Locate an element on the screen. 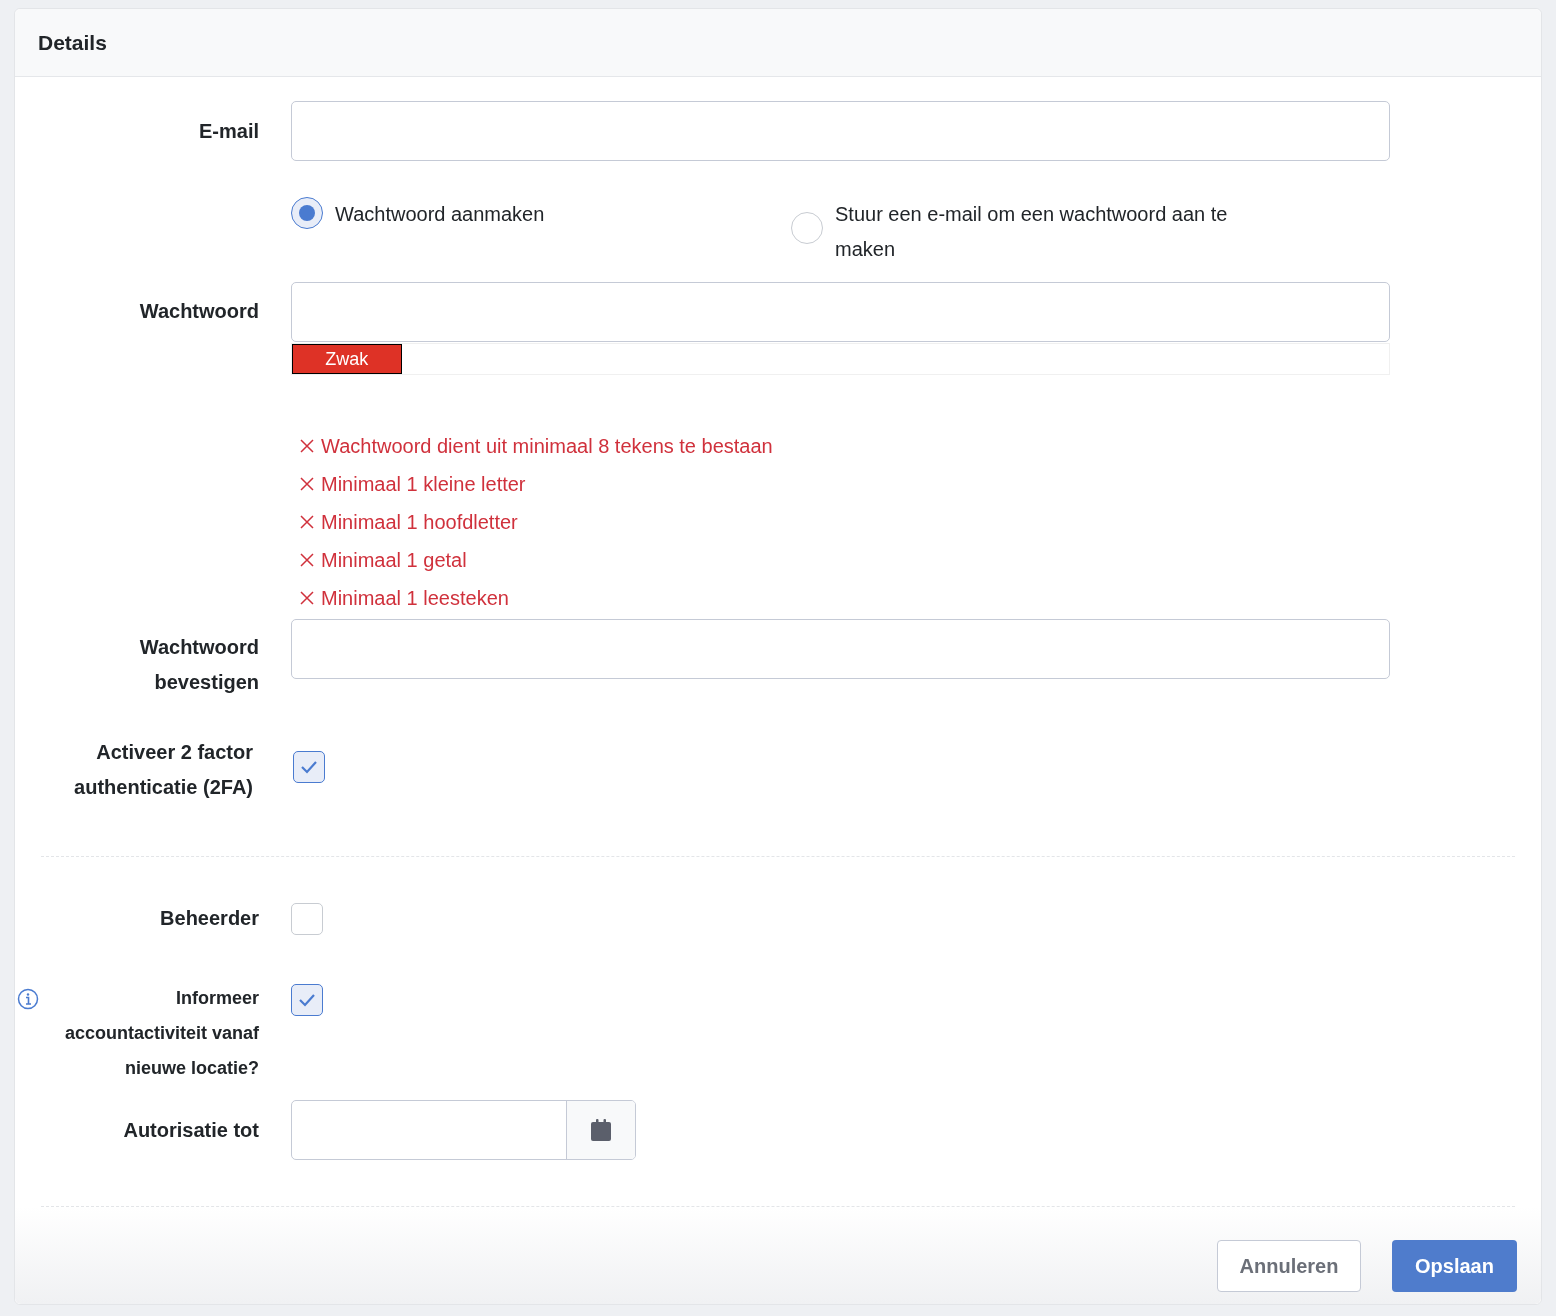  field-label: Autorisatie tot is located at coordinates (191, 1130).